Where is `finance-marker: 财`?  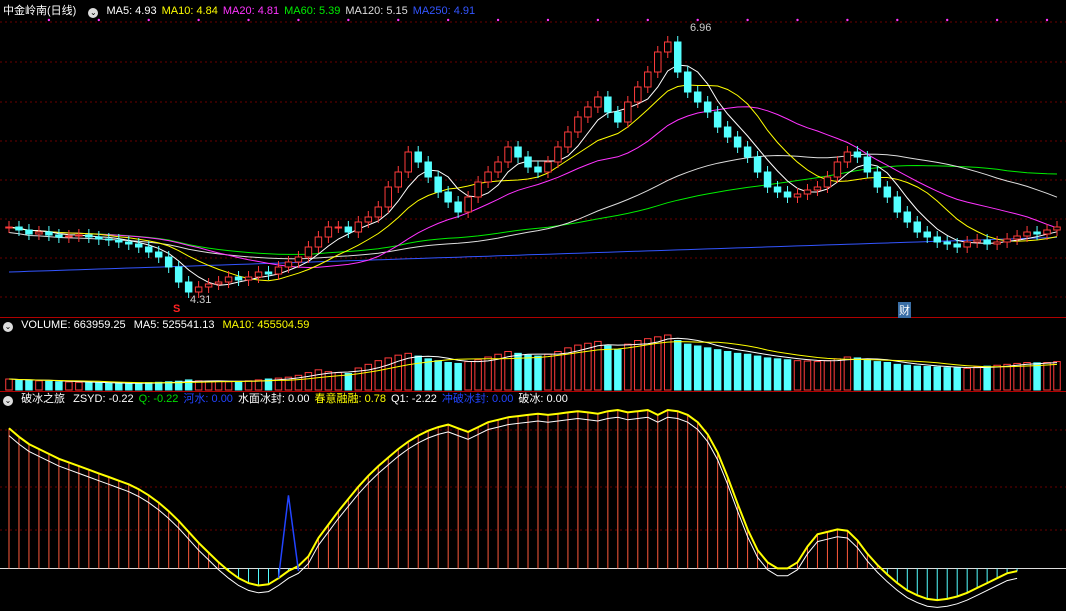
finance-marker: 财 is located at coordinates (904, 310).